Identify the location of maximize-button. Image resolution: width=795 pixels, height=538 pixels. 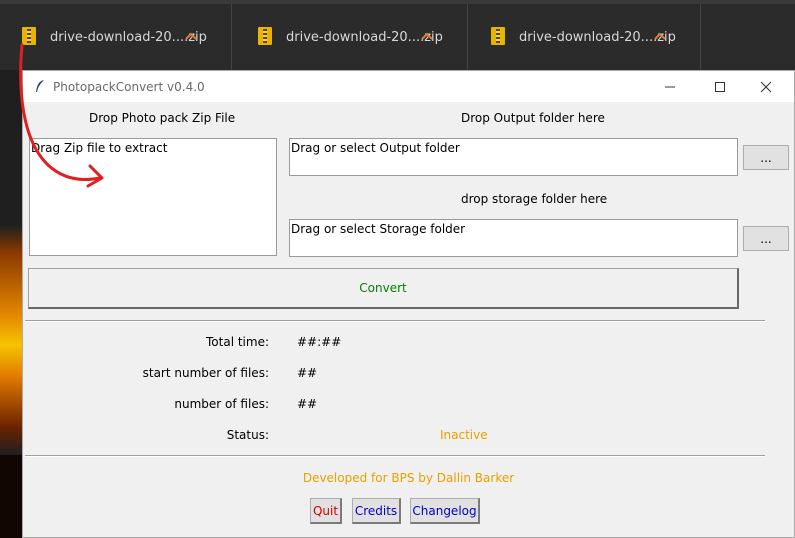
(720, 86).